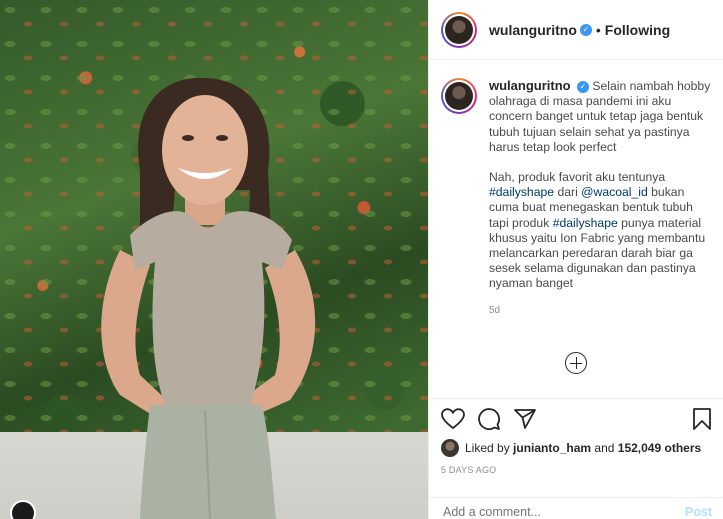 The height and width of the screenshot is (519, 723). What do you see at coordinates (453, 419) in the screenshot?
I see `heart-icon` at bounding box center [453, 419].